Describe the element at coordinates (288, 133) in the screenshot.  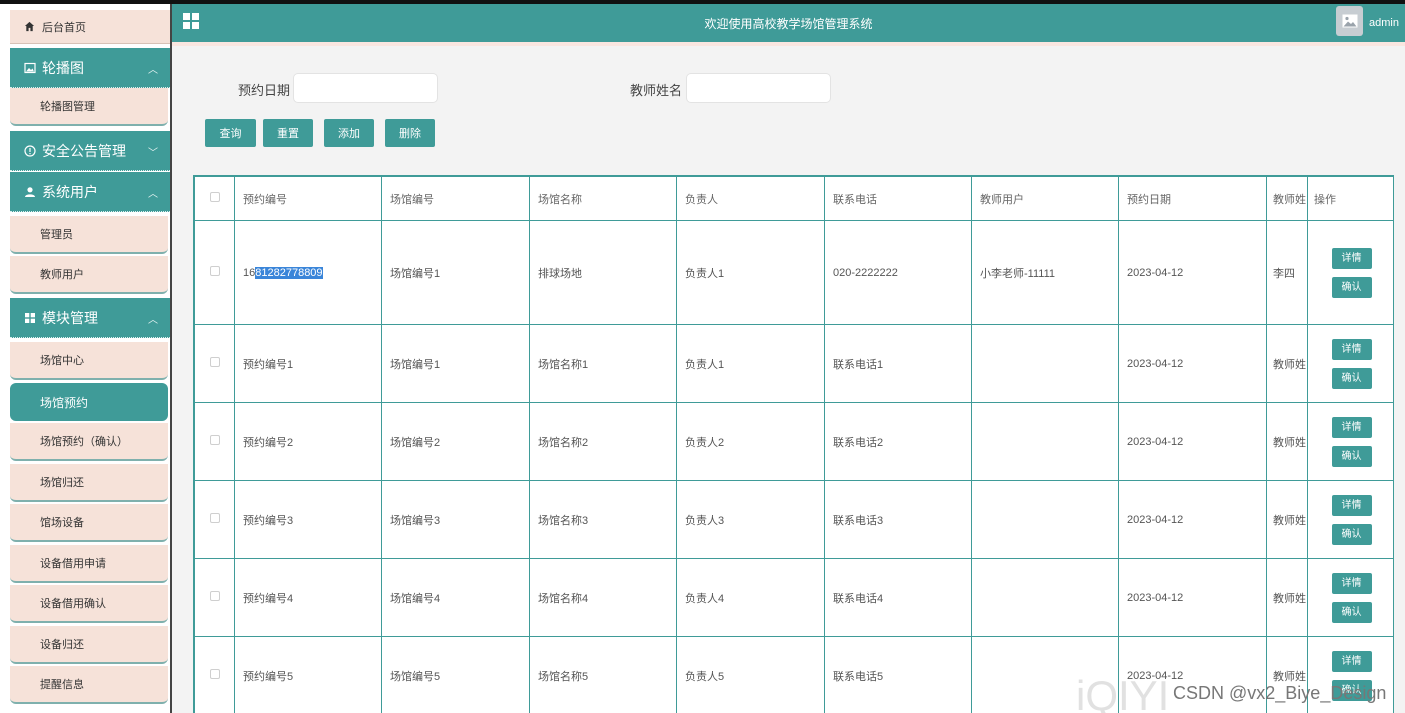
I see `reset-button: 重置` at that location.